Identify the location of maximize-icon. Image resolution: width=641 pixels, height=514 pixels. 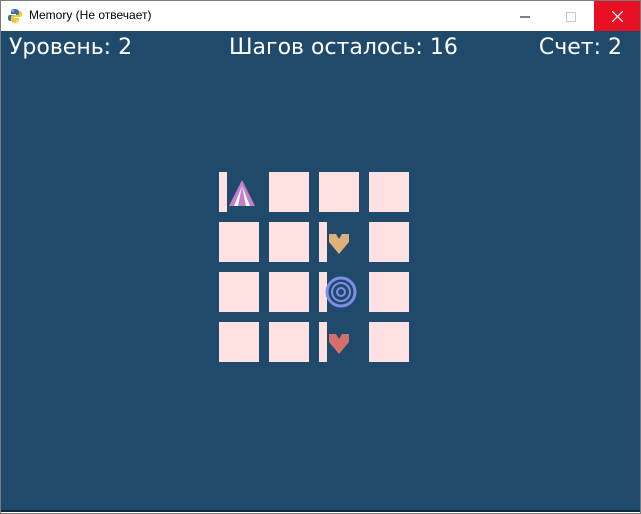
(571, 16).